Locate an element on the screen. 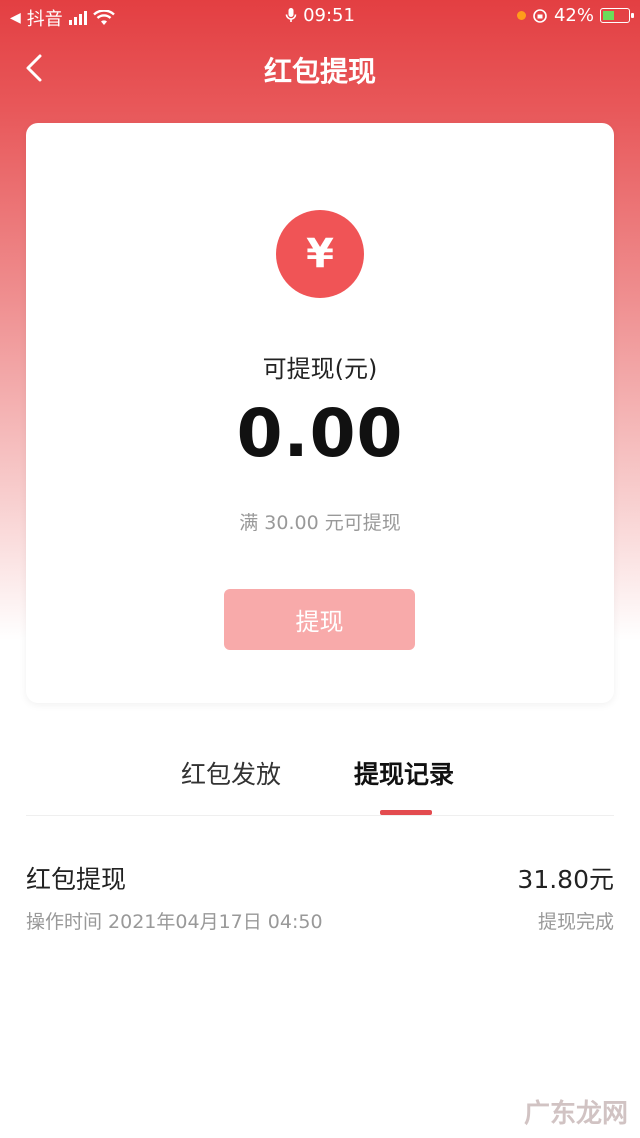 This screenshot has height=1138, width=640. available-label: 可提现(元) is located at coordinates (320, 369).